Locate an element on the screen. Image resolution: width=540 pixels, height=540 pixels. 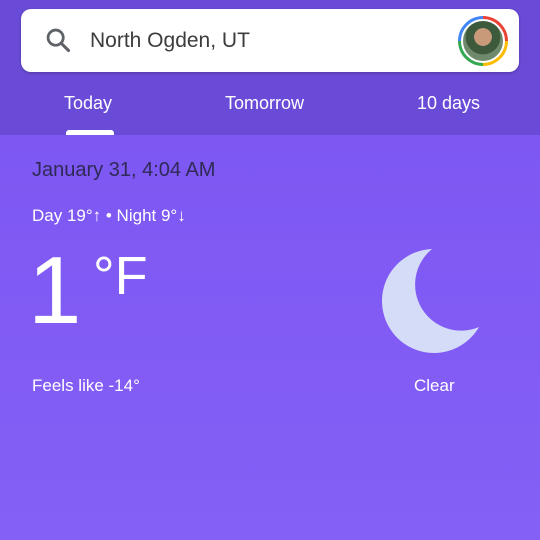
feels-like: Feels like -14° is located at coordinates (86, 385).